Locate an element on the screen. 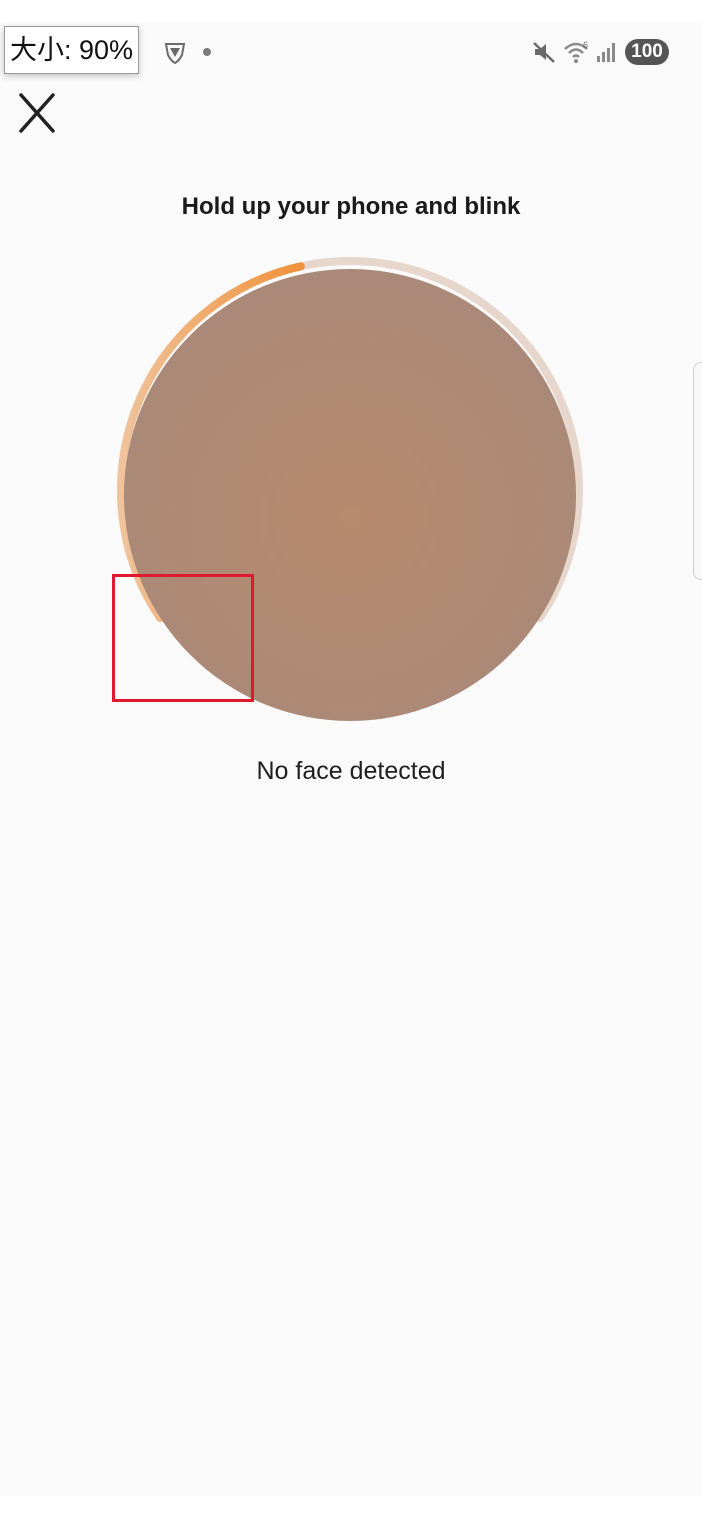 This screenshot has width=702, height=1518. signal-icon is located at coordinates (606, 52).